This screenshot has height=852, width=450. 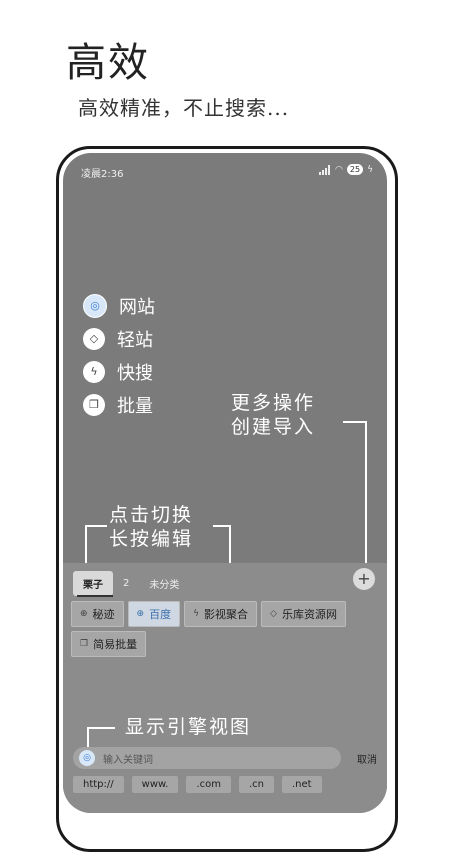 What do you see at coordinates (303, 614) in the screenshot?
I see `engine-chip: ◇ 乐库资源网` at bounding box center [303, 614].